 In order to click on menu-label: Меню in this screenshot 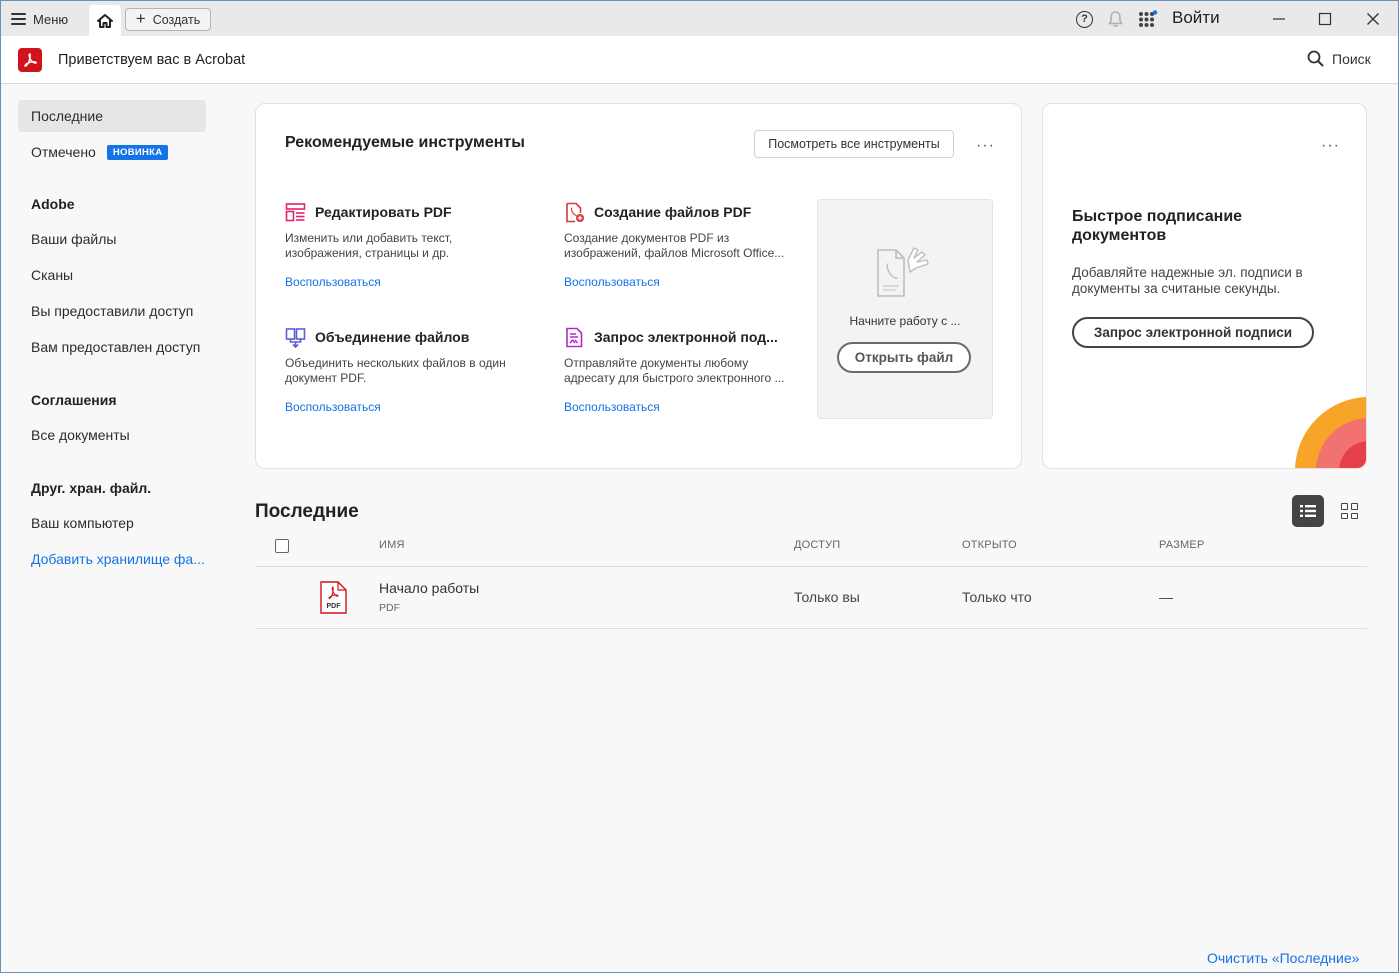, I will do `click(51, 19)`.